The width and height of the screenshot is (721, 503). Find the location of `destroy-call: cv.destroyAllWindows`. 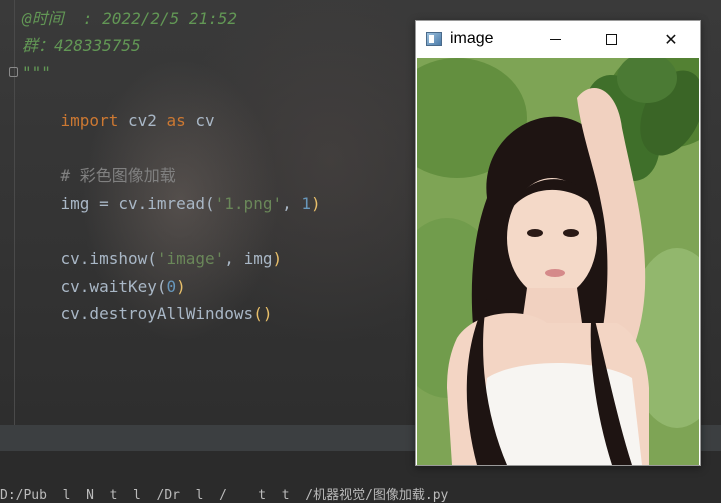

destroy-call: cv.destroyAllWindows is located at coordinates (157, 313).